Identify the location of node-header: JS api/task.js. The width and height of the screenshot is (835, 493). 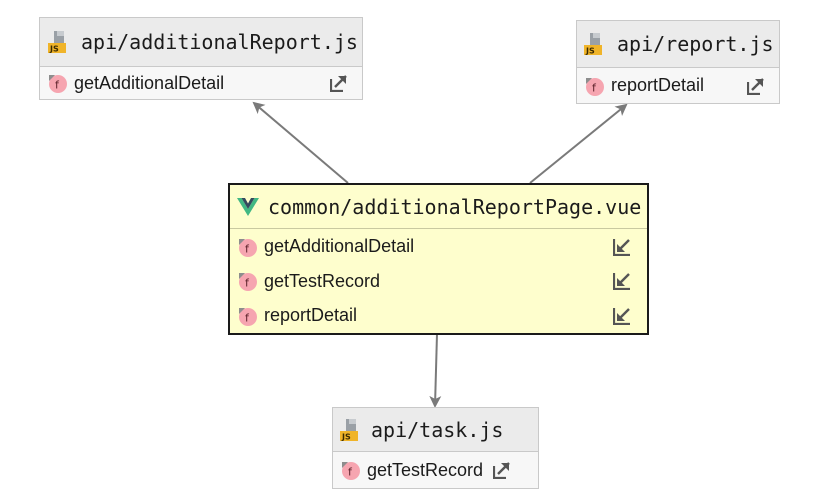
(435, 430).